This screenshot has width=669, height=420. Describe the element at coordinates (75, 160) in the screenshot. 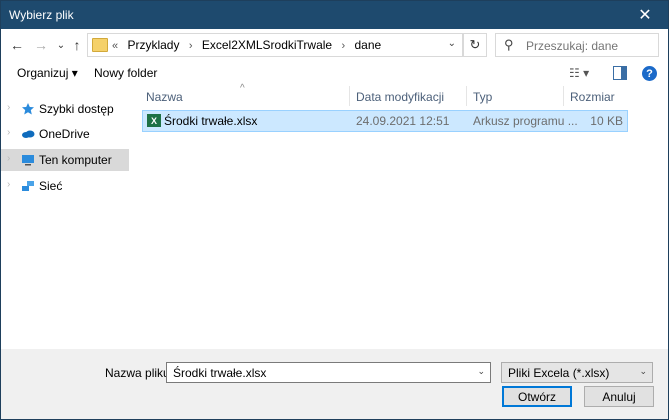

I see `sidebar-item-label: Ten komputer` at that location.